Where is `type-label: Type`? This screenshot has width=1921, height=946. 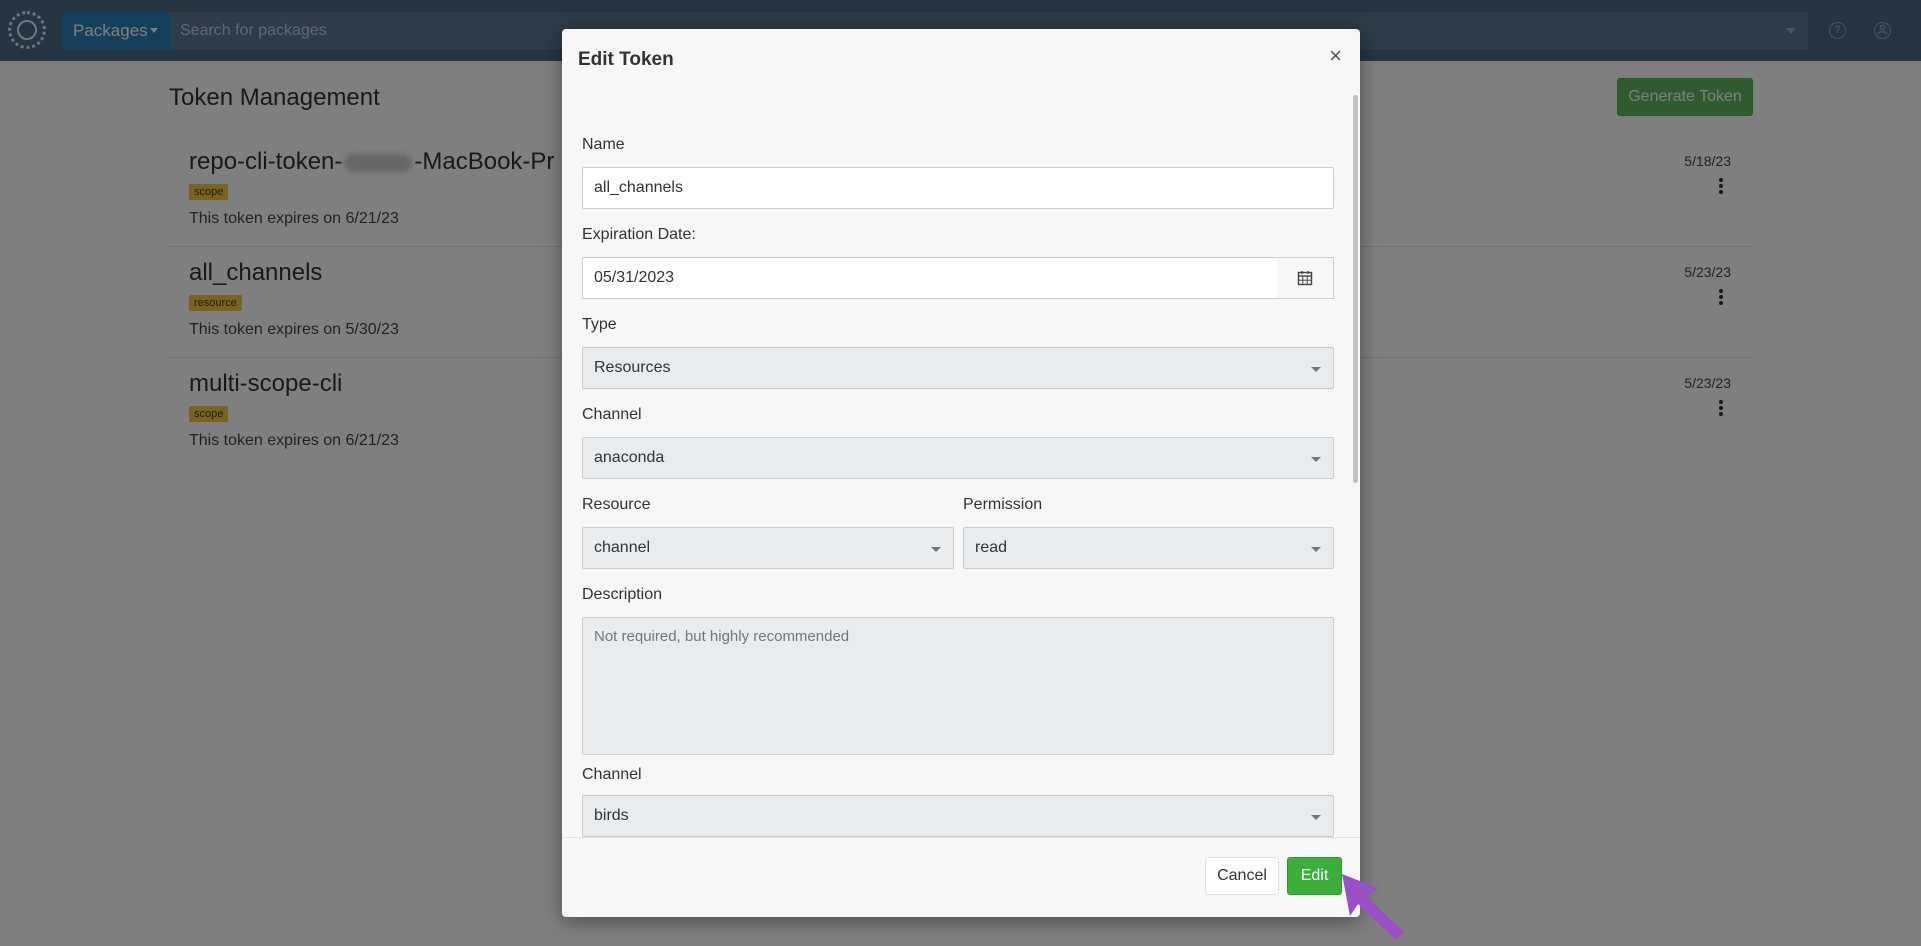 type-label: Type is located at coordinates (599, 324).